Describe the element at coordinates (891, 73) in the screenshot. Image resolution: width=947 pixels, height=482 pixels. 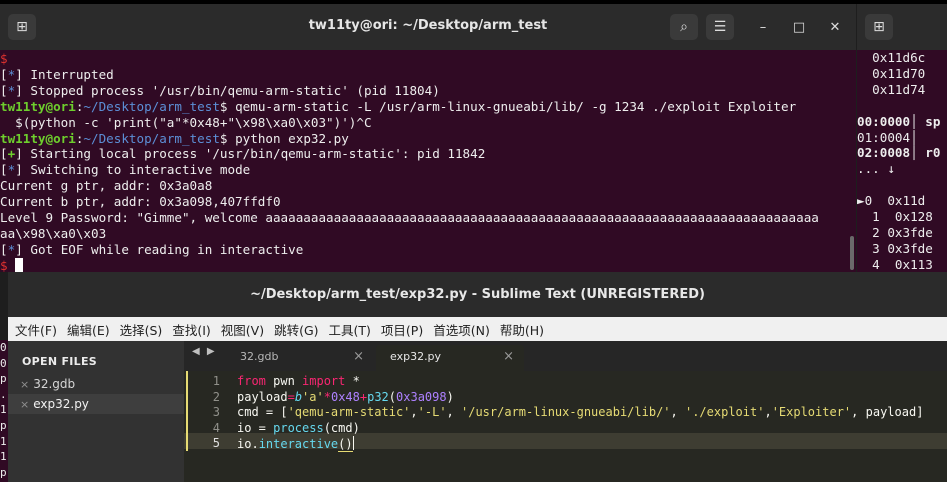
I see `gdb-line: 0x11d70` at that location.